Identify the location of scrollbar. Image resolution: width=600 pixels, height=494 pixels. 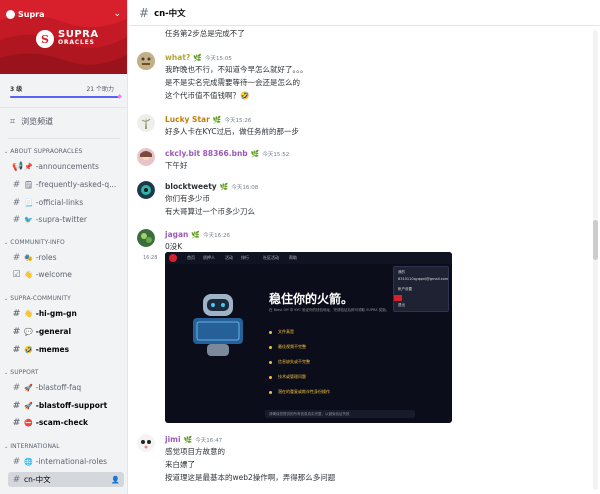
(595, 260).